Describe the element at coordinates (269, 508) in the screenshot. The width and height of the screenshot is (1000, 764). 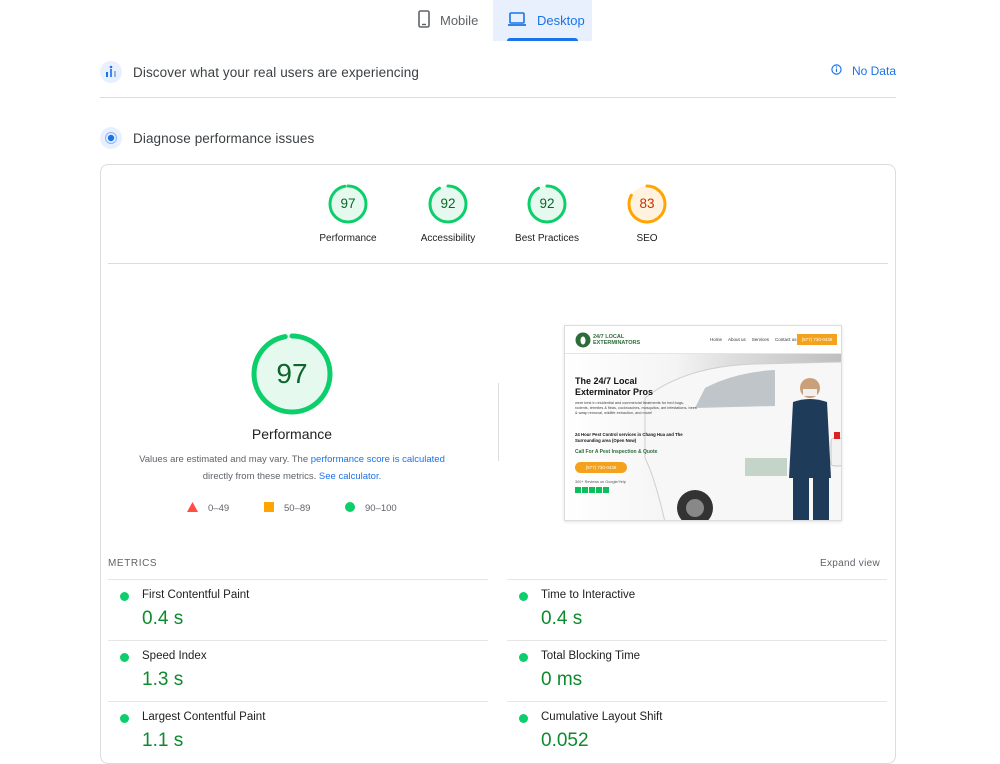
I see `square-icon` at that location.